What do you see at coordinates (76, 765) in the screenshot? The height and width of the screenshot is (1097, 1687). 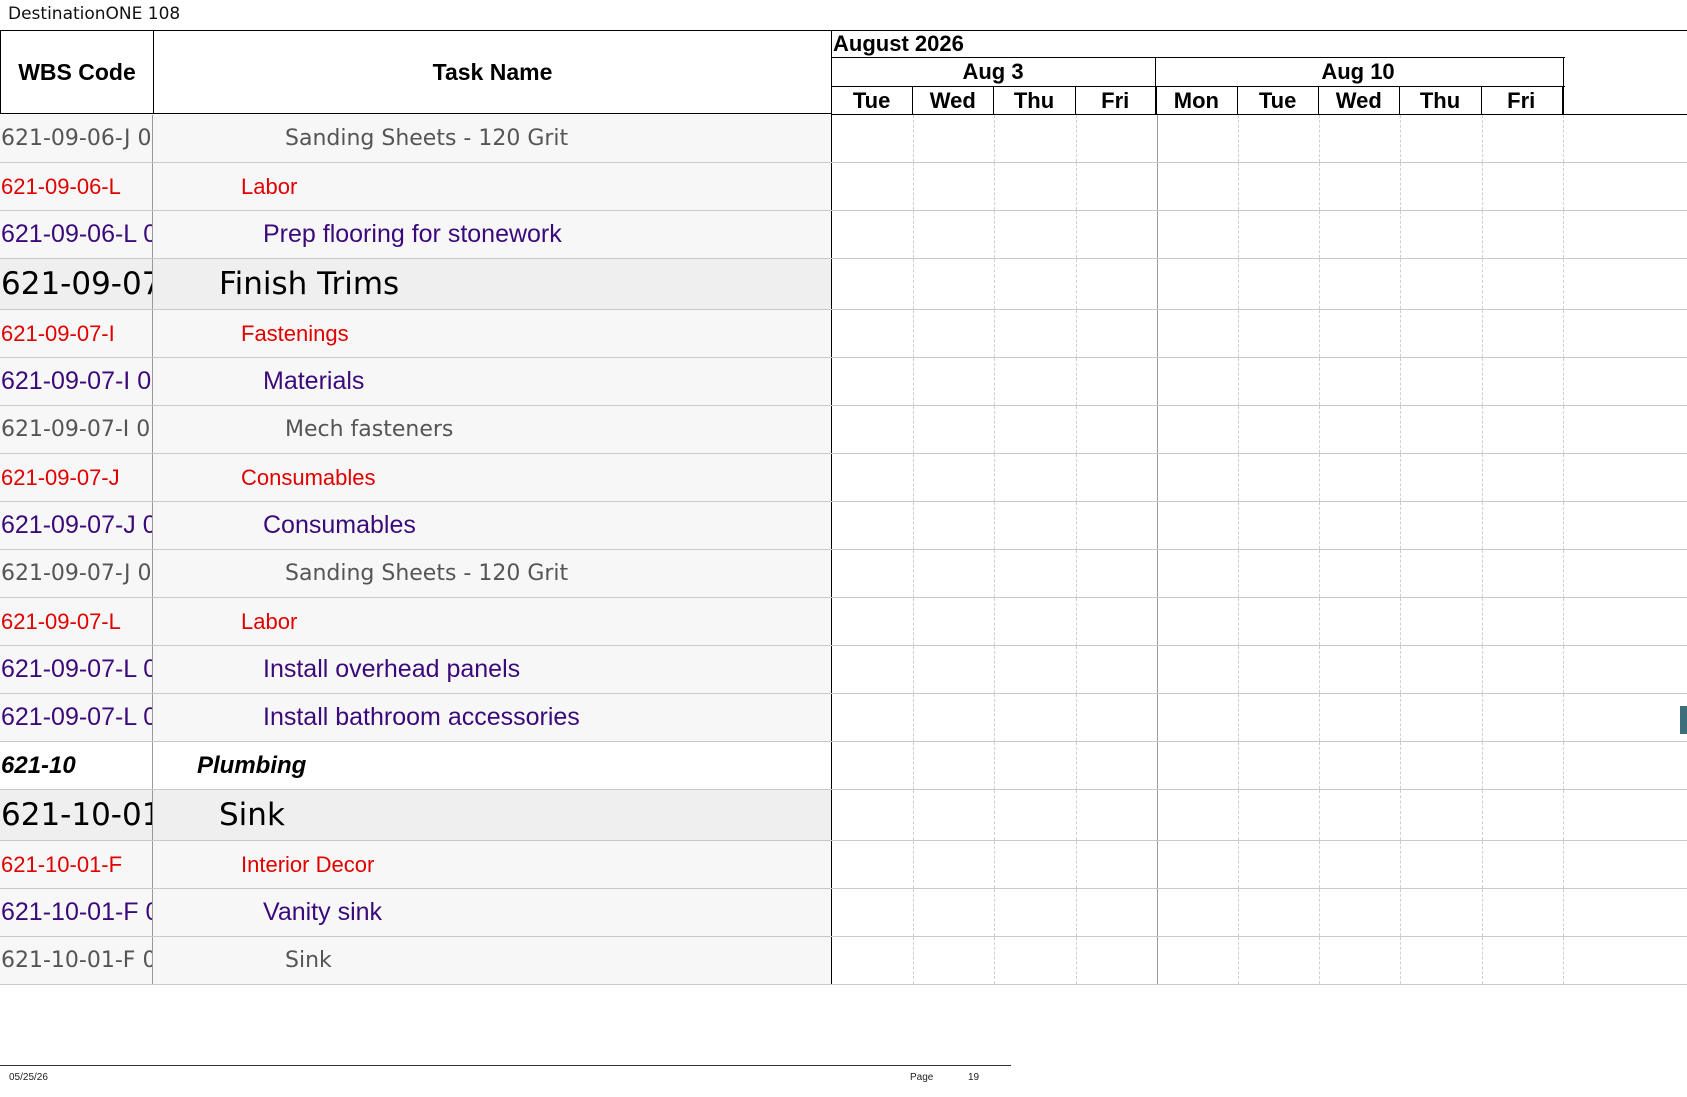 I see `wbs-code-cell: 621-10` at bounding box center [76, 765].